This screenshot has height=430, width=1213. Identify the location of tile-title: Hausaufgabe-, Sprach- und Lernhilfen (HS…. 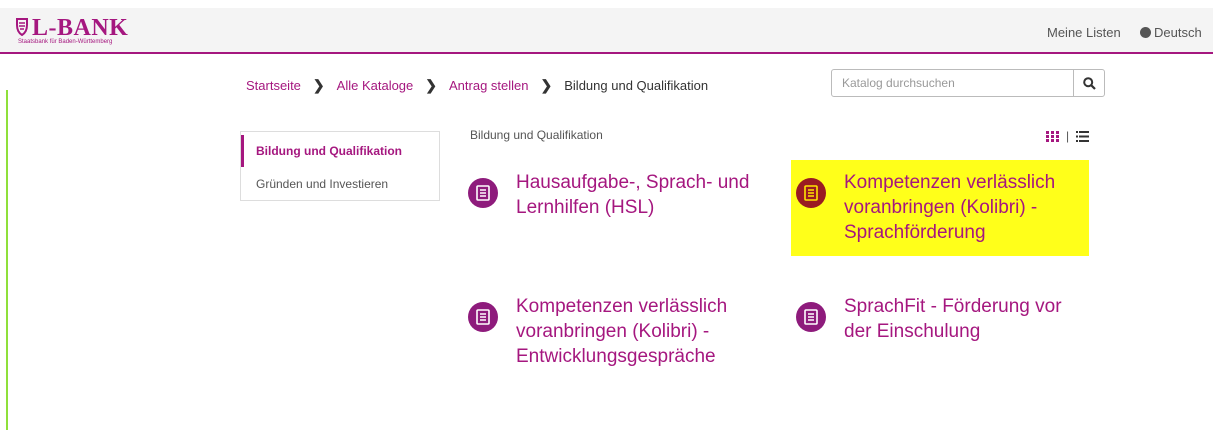
(633, 195).